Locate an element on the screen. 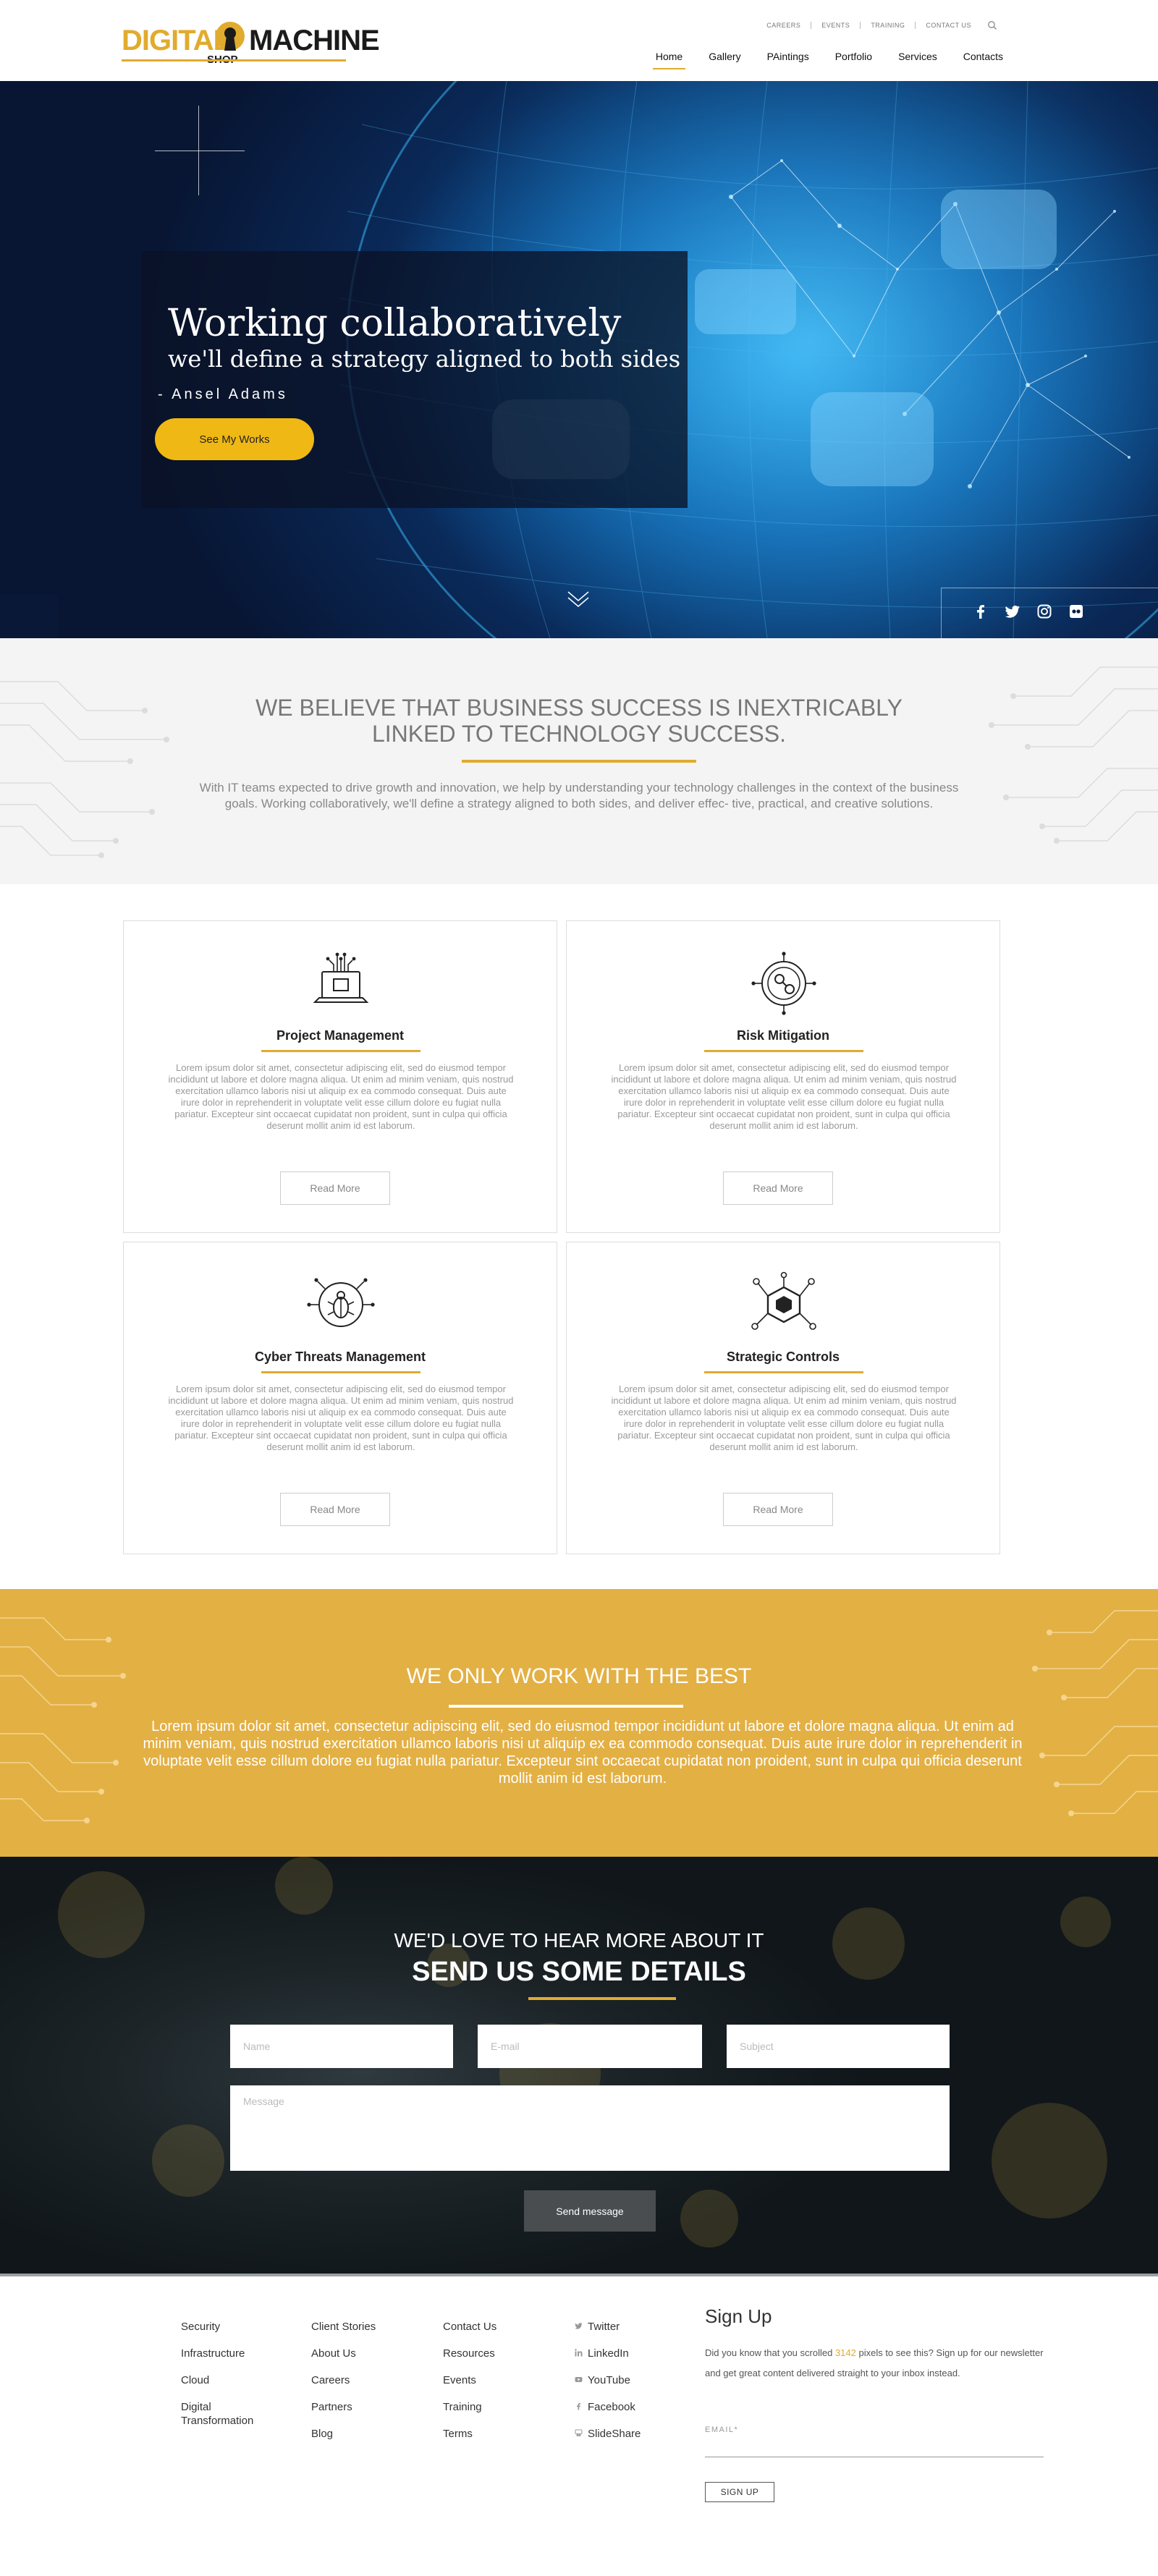  util-link-contact-us: CONTACT US is located at coordinates (948, 25).